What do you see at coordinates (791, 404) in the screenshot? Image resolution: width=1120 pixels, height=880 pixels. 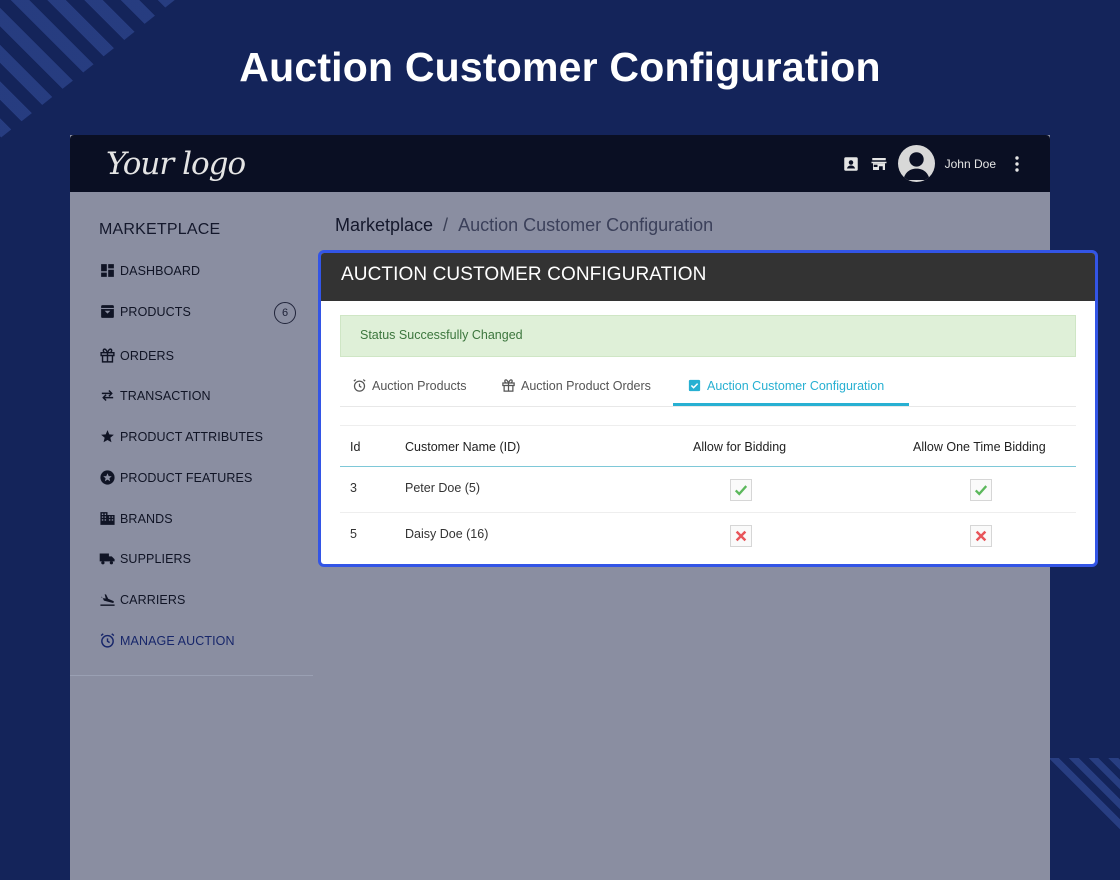 I see `active-tab-indicator` at bounding box center [791, 404].